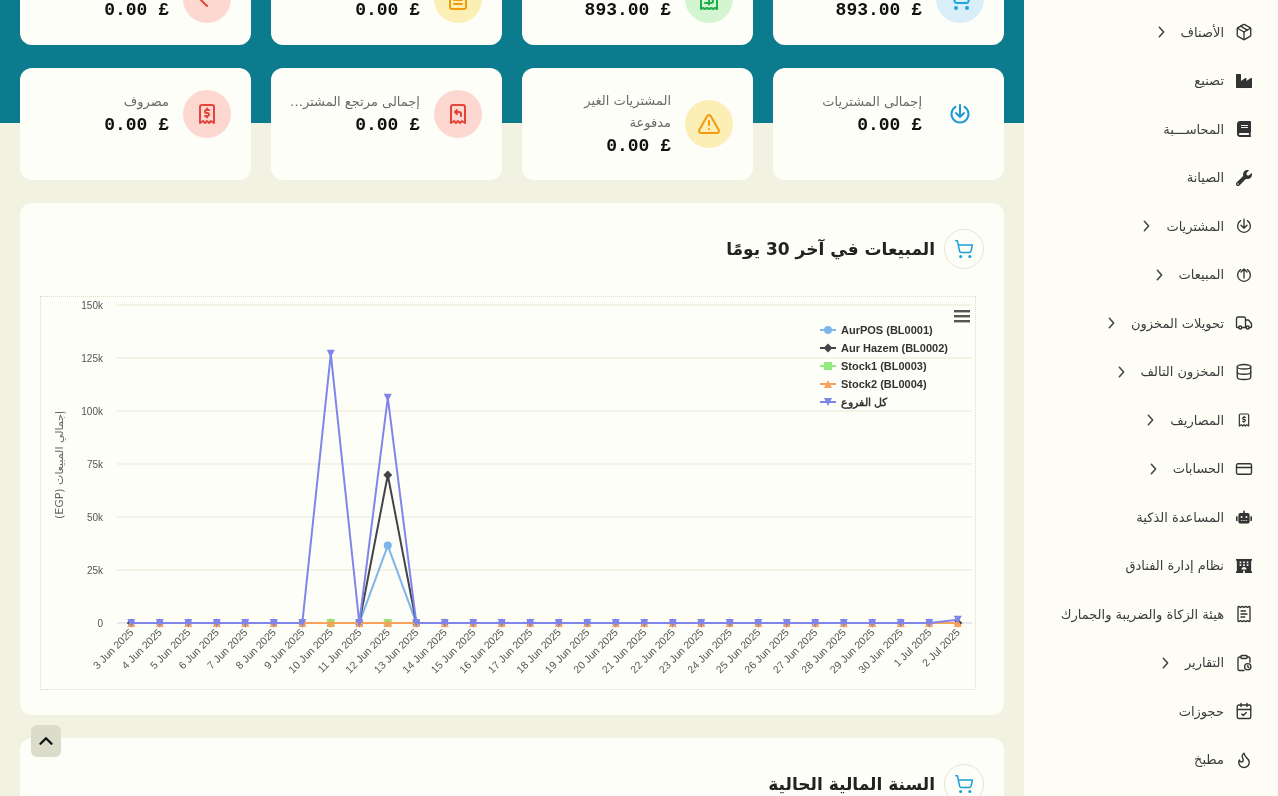 This screenshot has width=1278, height=796. I want to click on receipt-icon, so click(1244, 614).